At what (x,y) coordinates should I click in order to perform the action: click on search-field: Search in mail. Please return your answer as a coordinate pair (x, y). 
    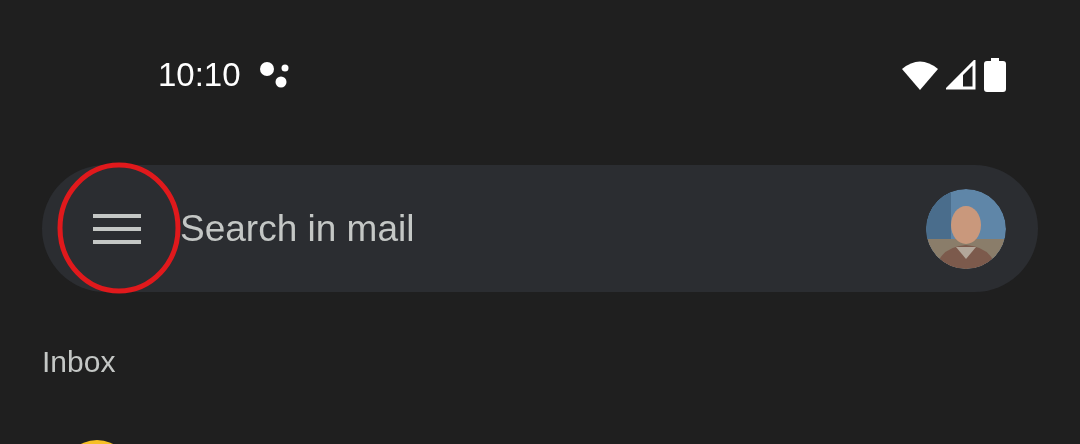
    Looking at the image, I should click on (553, 228).